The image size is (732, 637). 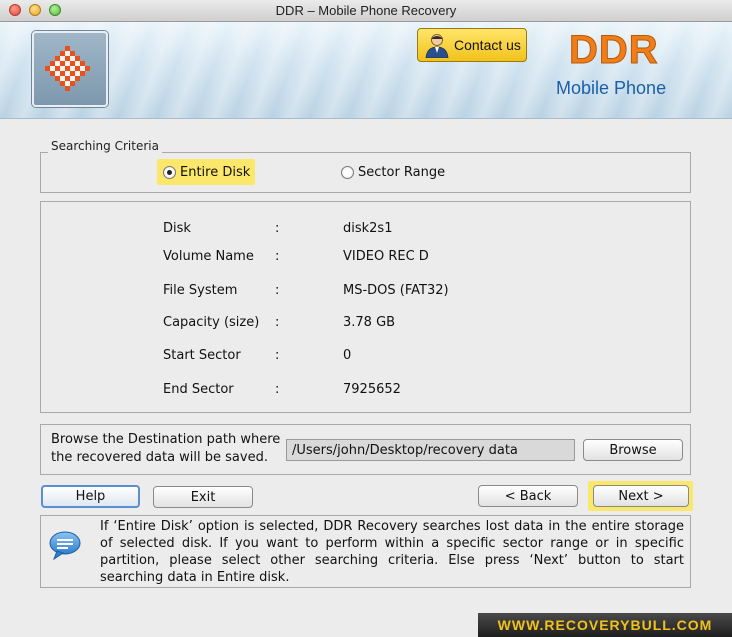 What do you see at coordinates (215, 172) in the screenshot?
I see `entire-disk-label: Entire Disk` at bounding box center [215, 172].